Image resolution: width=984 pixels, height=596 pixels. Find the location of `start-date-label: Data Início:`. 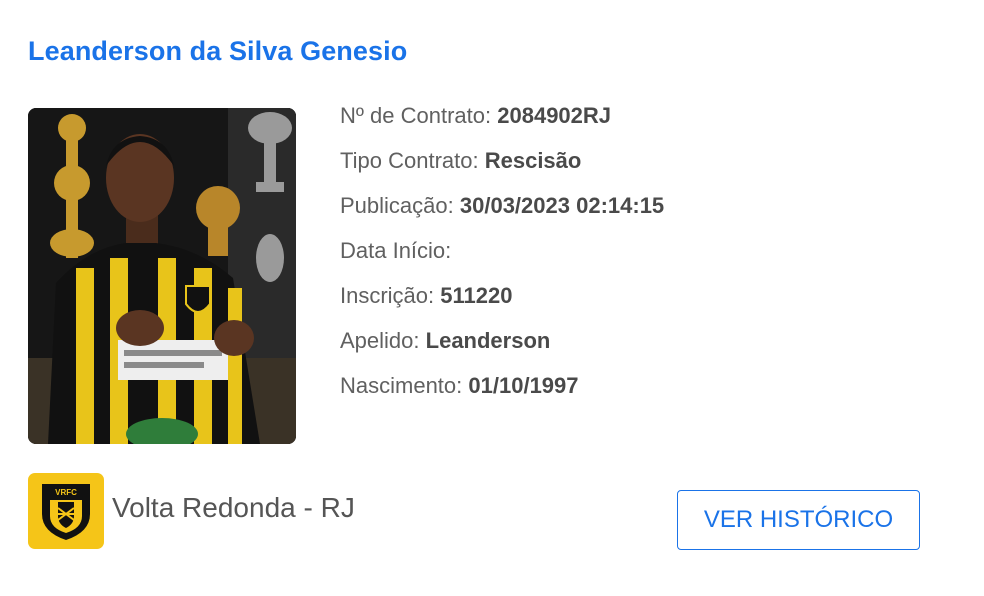

start-date-label: Data Início: is located at coordinates (396, 250).